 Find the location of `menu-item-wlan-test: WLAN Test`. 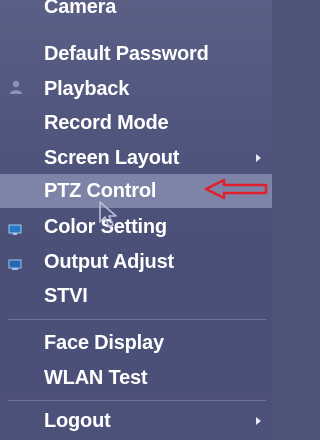

menu-item-wlan-test: WLAN Test is located at coordinates (136, 378).